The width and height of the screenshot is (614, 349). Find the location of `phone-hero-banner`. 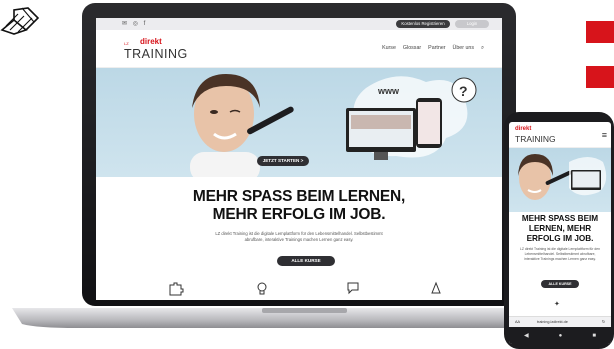

phone-hero-banner is located at coordinates (560, 180).